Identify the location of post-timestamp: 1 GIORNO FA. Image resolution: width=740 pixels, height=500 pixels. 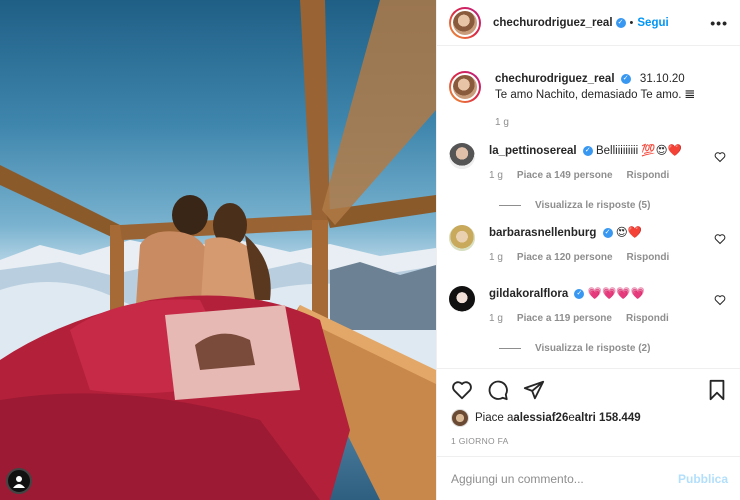
(480, 441).